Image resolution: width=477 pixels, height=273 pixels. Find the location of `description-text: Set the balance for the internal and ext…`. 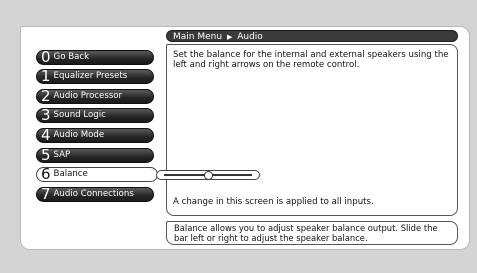

description-text: Set the balance for the internal and ext… is located at coordinates (311, 60).